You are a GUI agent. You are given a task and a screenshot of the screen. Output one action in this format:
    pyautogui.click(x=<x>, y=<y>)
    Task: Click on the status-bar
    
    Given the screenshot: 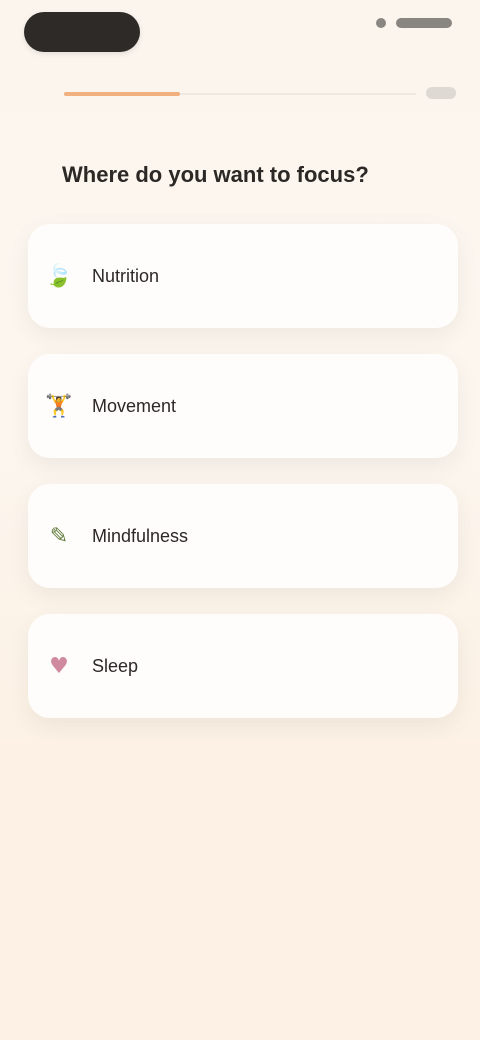 What is the action you would take?
    pyautogui.click(x=240, y=35)
    